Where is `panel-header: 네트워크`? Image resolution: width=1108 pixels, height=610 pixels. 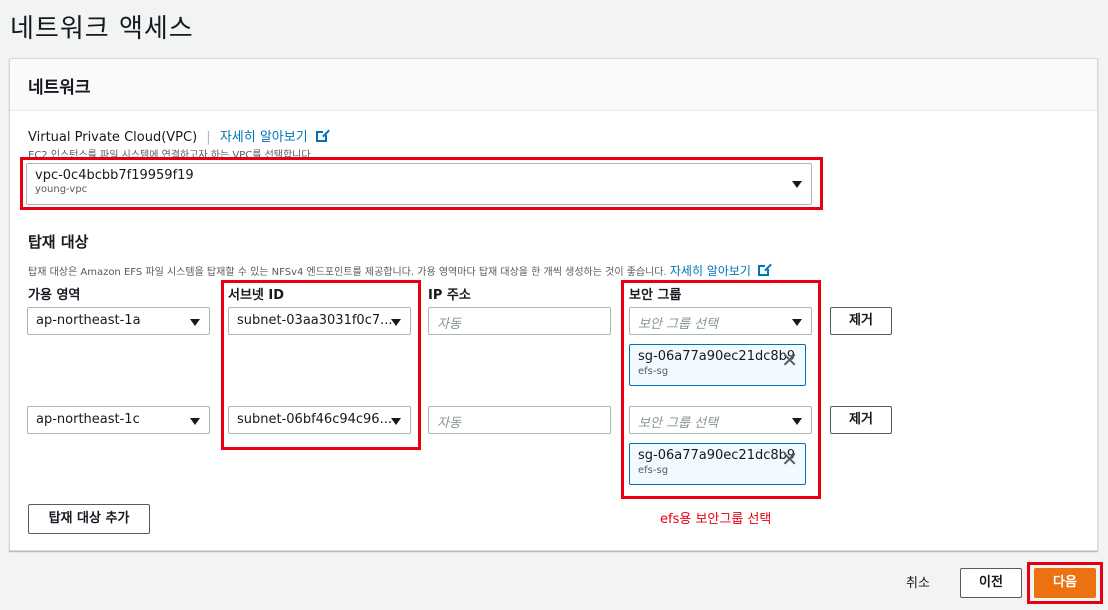 panel-header: 네트워크 is located at coordinates (553, 85).